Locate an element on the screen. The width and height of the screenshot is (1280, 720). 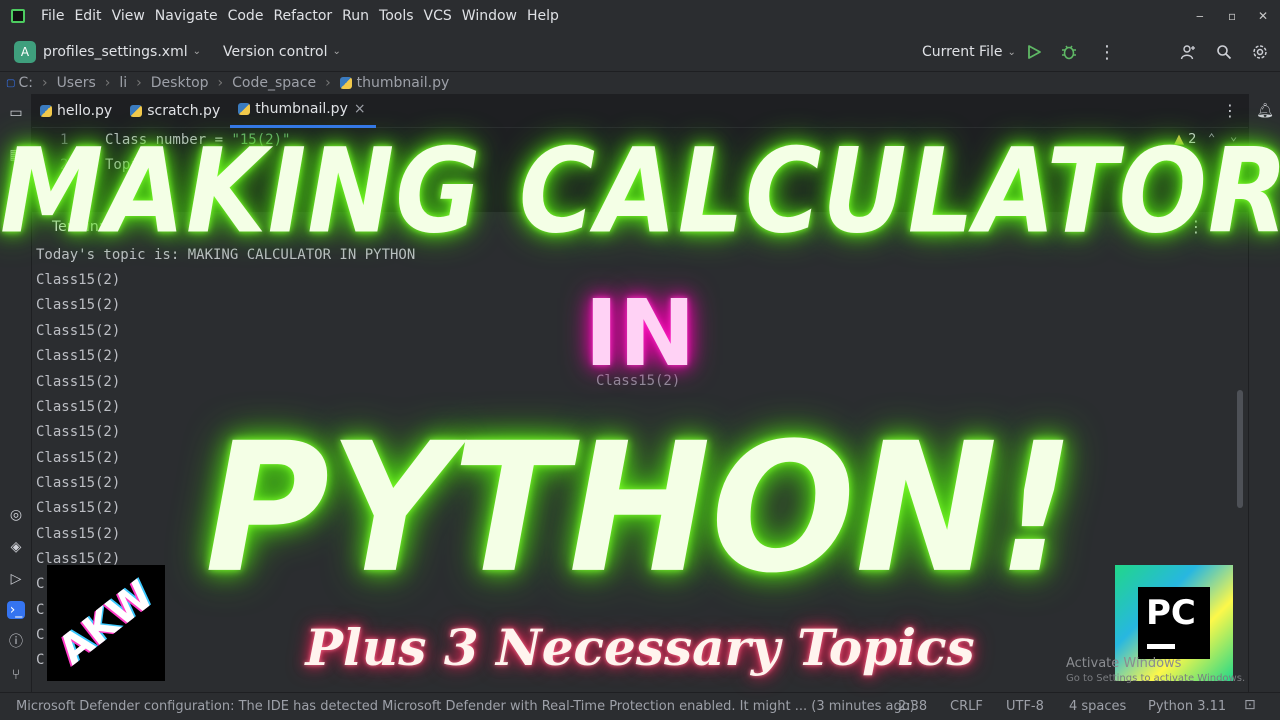
pycharm-app-icon is located at coordinates (18, 16).